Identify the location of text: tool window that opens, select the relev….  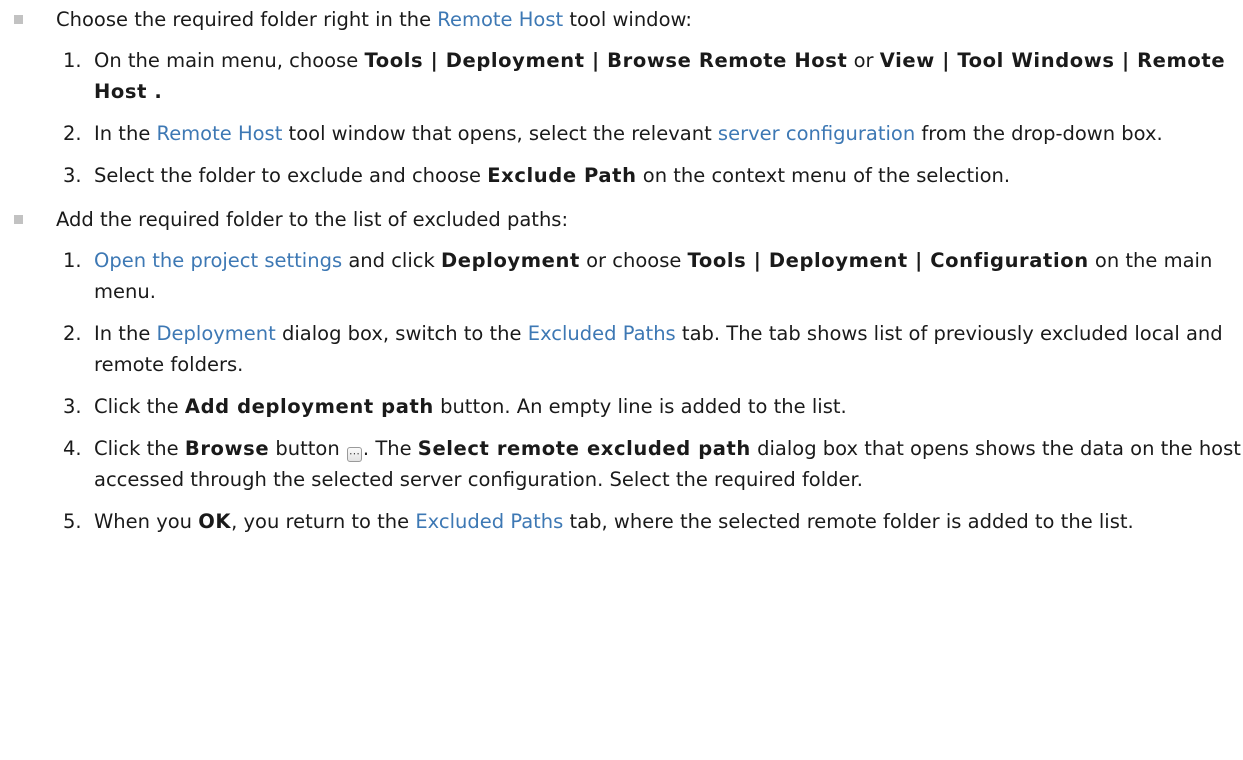
(500, 133).